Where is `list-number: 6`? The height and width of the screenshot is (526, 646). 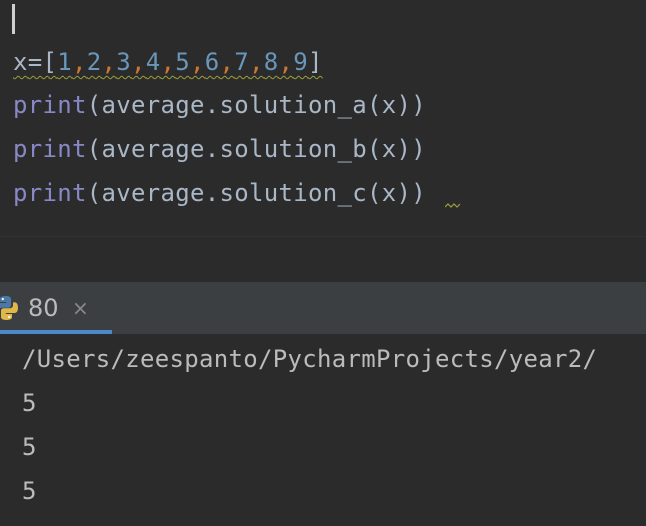
list-number: 6 is located at coordinates (212, 62).